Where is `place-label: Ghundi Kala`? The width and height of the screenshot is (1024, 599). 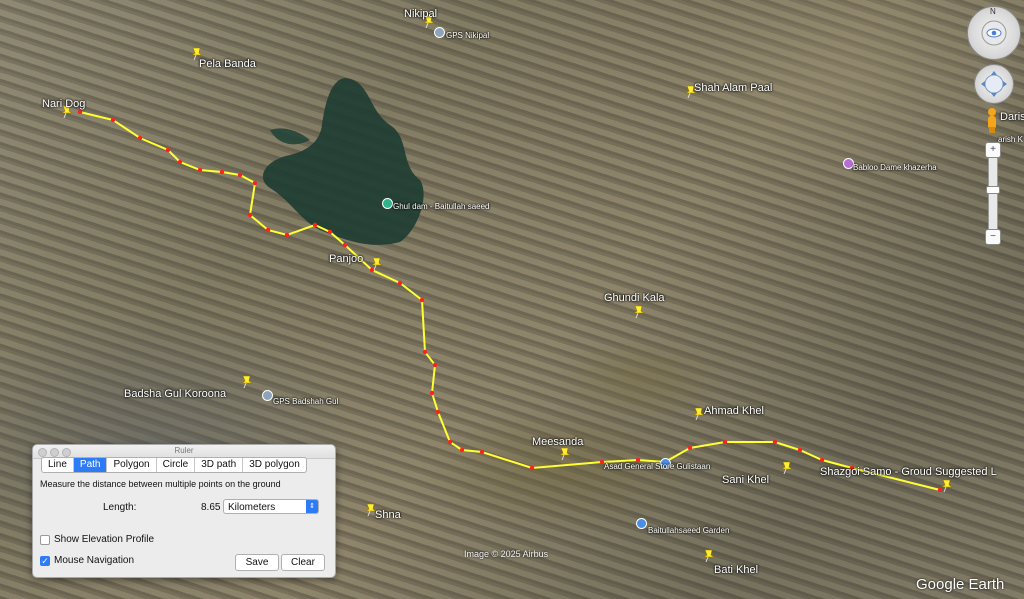 place-label: Ghundi Kala is located at coordinates (634, 298).